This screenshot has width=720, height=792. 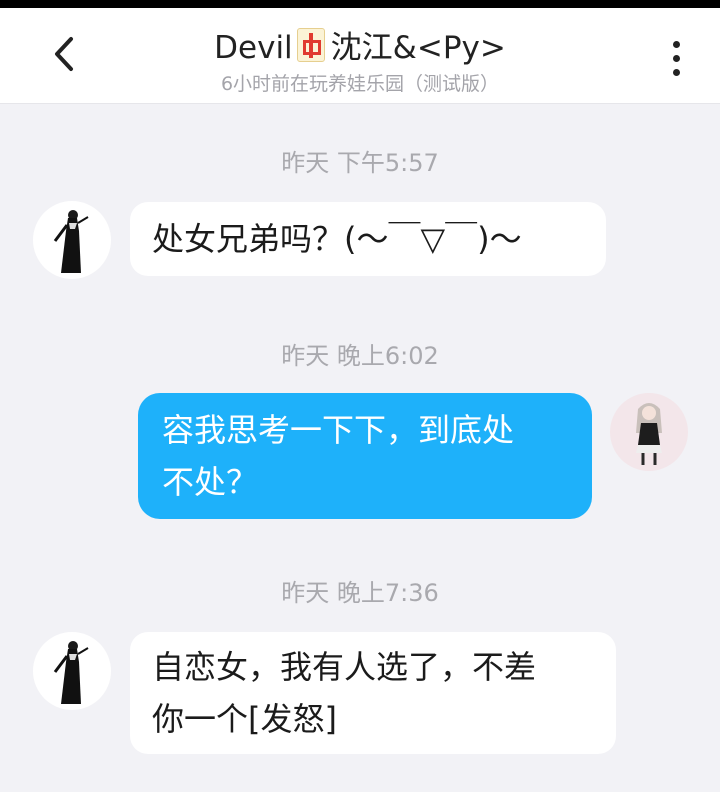 I want to click on message-bubble-incoming: 自恋女，我有人选了，不差 你一个[发怒], so click(x=373, y=693).